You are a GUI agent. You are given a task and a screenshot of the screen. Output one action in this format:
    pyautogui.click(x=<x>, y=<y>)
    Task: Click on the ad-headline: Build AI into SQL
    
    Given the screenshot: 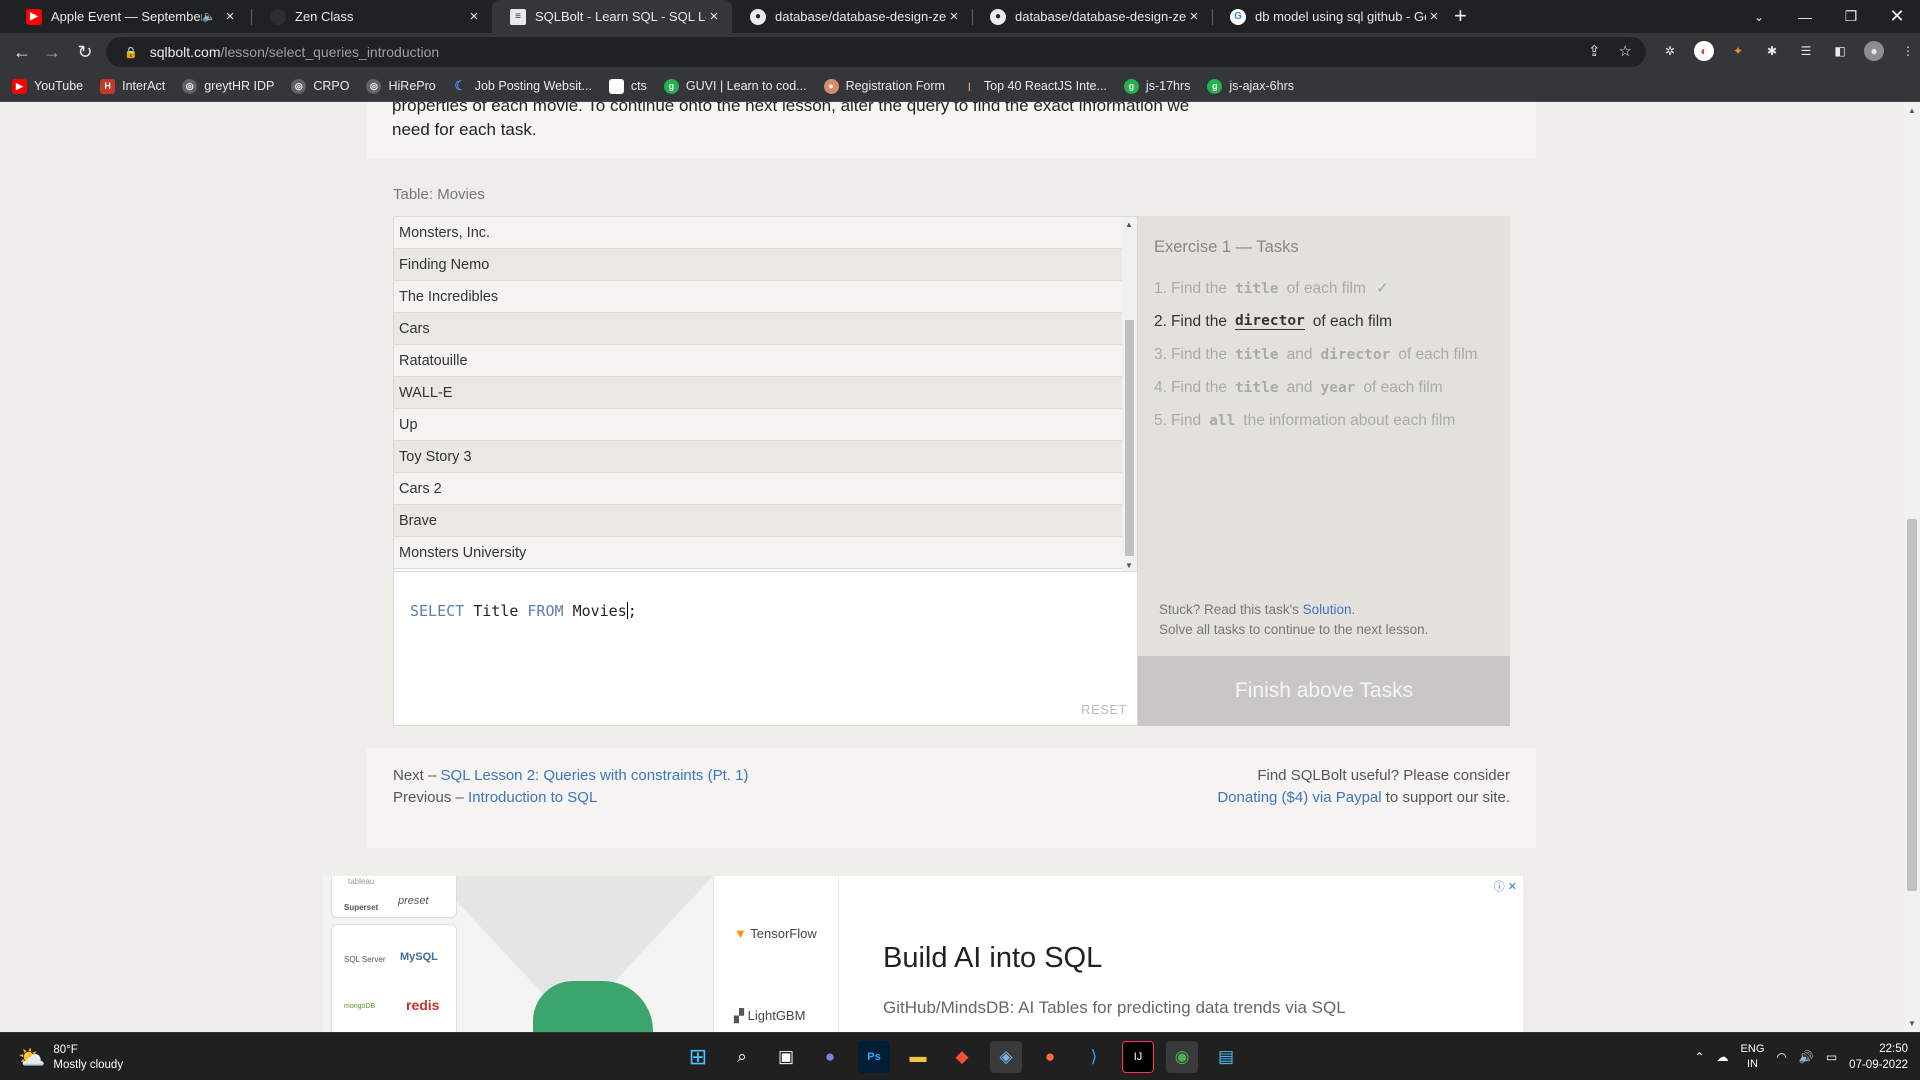 What is the action you would take?
    pyautogui.click(x=992, y=958)
    